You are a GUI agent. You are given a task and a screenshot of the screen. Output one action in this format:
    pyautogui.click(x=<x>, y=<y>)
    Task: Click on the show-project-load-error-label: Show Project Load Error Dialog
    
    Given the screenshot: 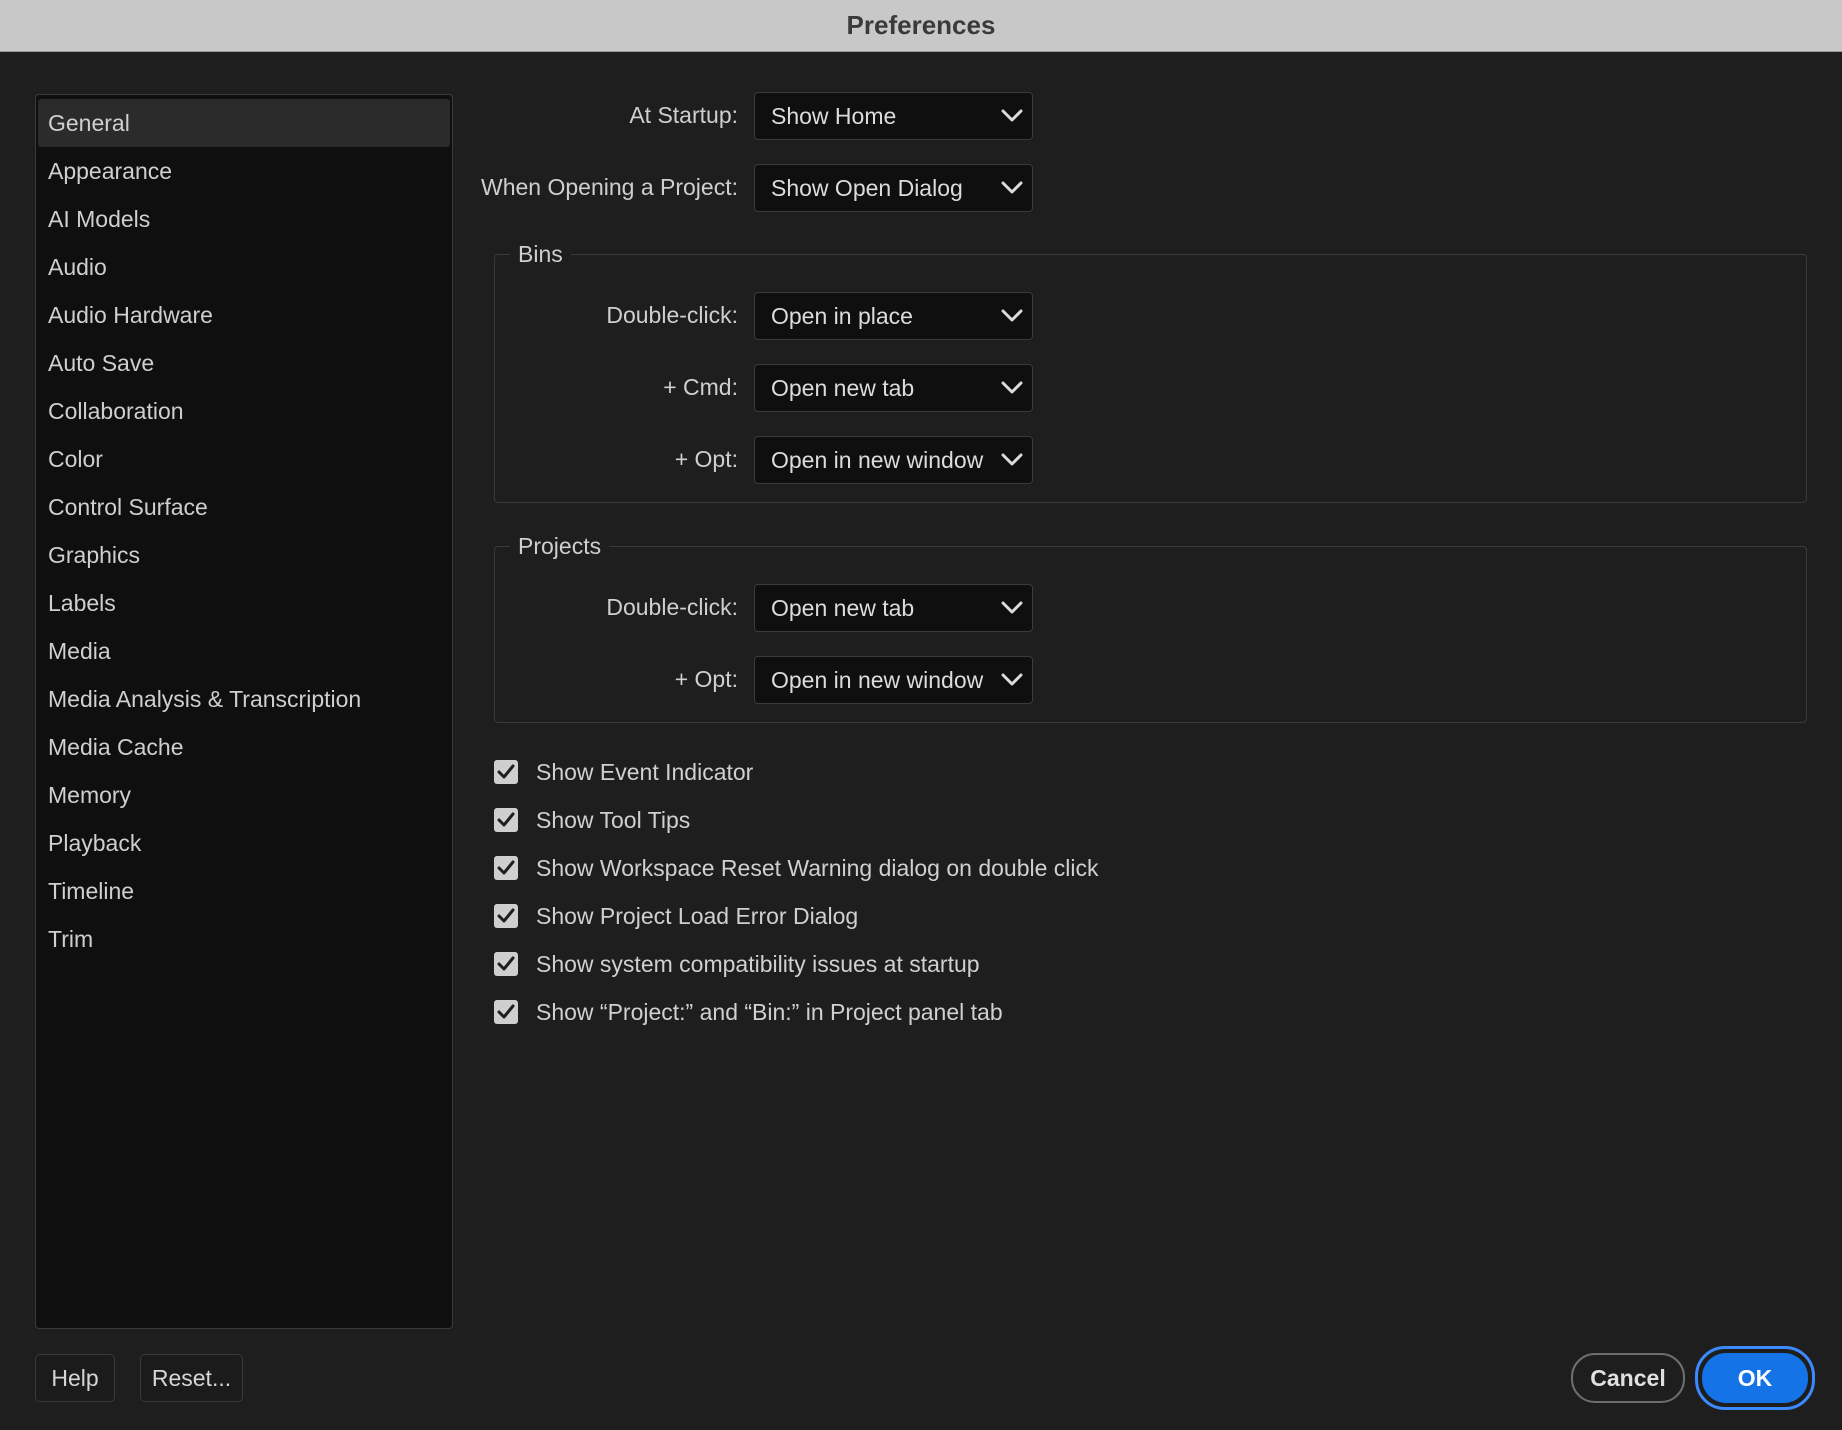 What is the action you would take?
    pyautogui.click(x=697, y=915)
    